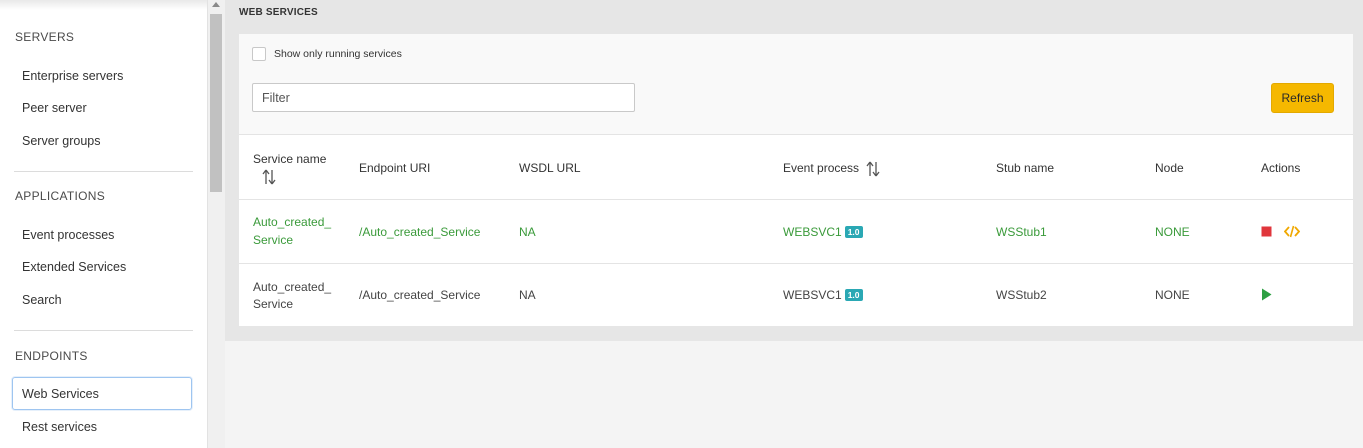 The width and height of the screenshot is (1363, 448). What do you see at coordinates (45, 37) in the screenshot?
I see `section-title-servers: SERVERS` at bounding box center [45, 37].